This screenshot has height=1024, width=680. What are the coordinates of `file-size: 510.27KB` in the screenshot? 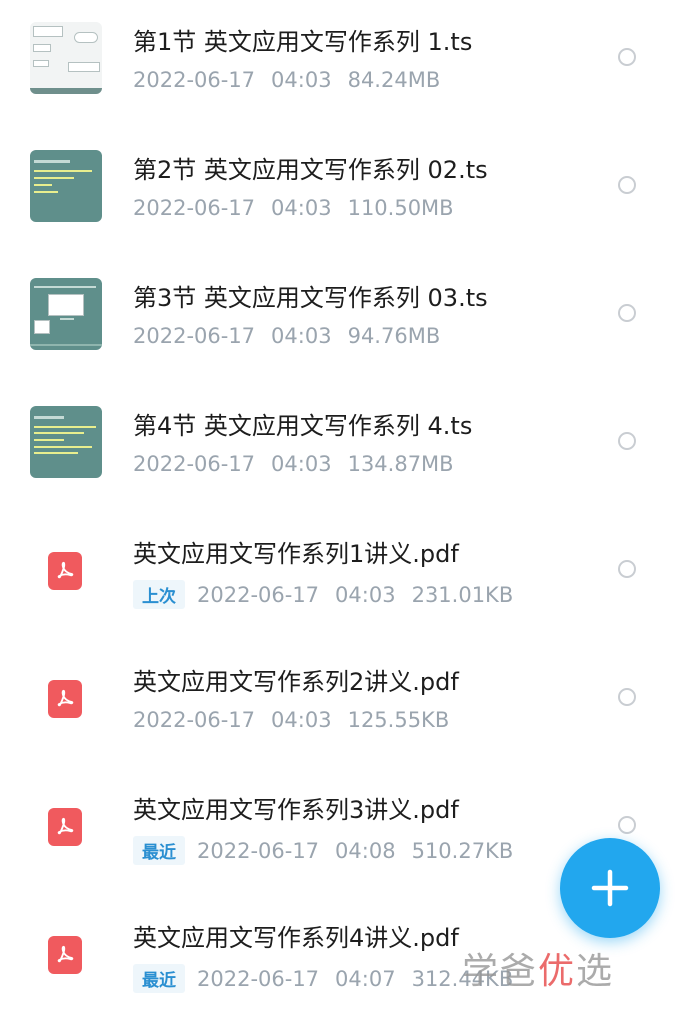 It's located at (462, 851).